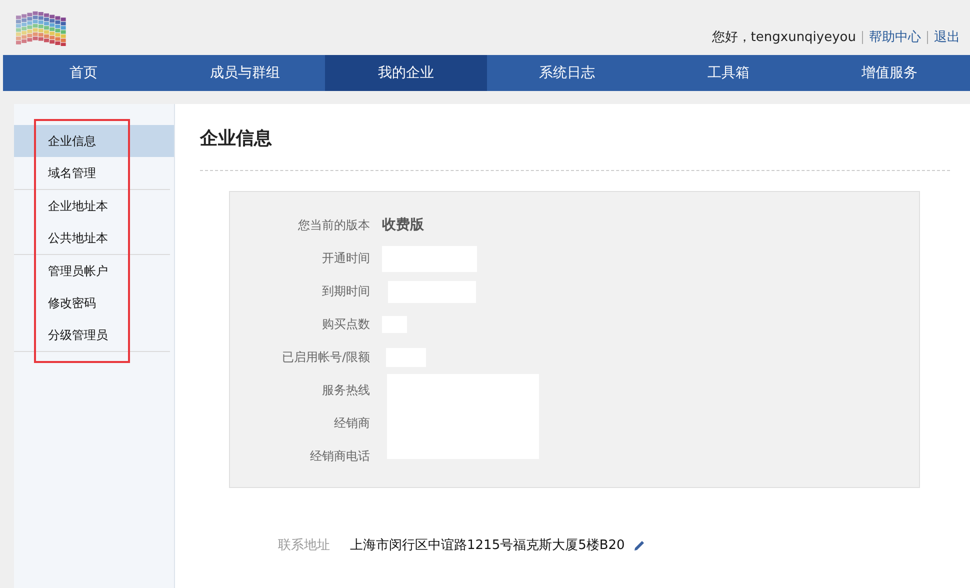 This screenshot has height=588, width=970. I want to click on page-title: 企业信息, so click(575, 137).